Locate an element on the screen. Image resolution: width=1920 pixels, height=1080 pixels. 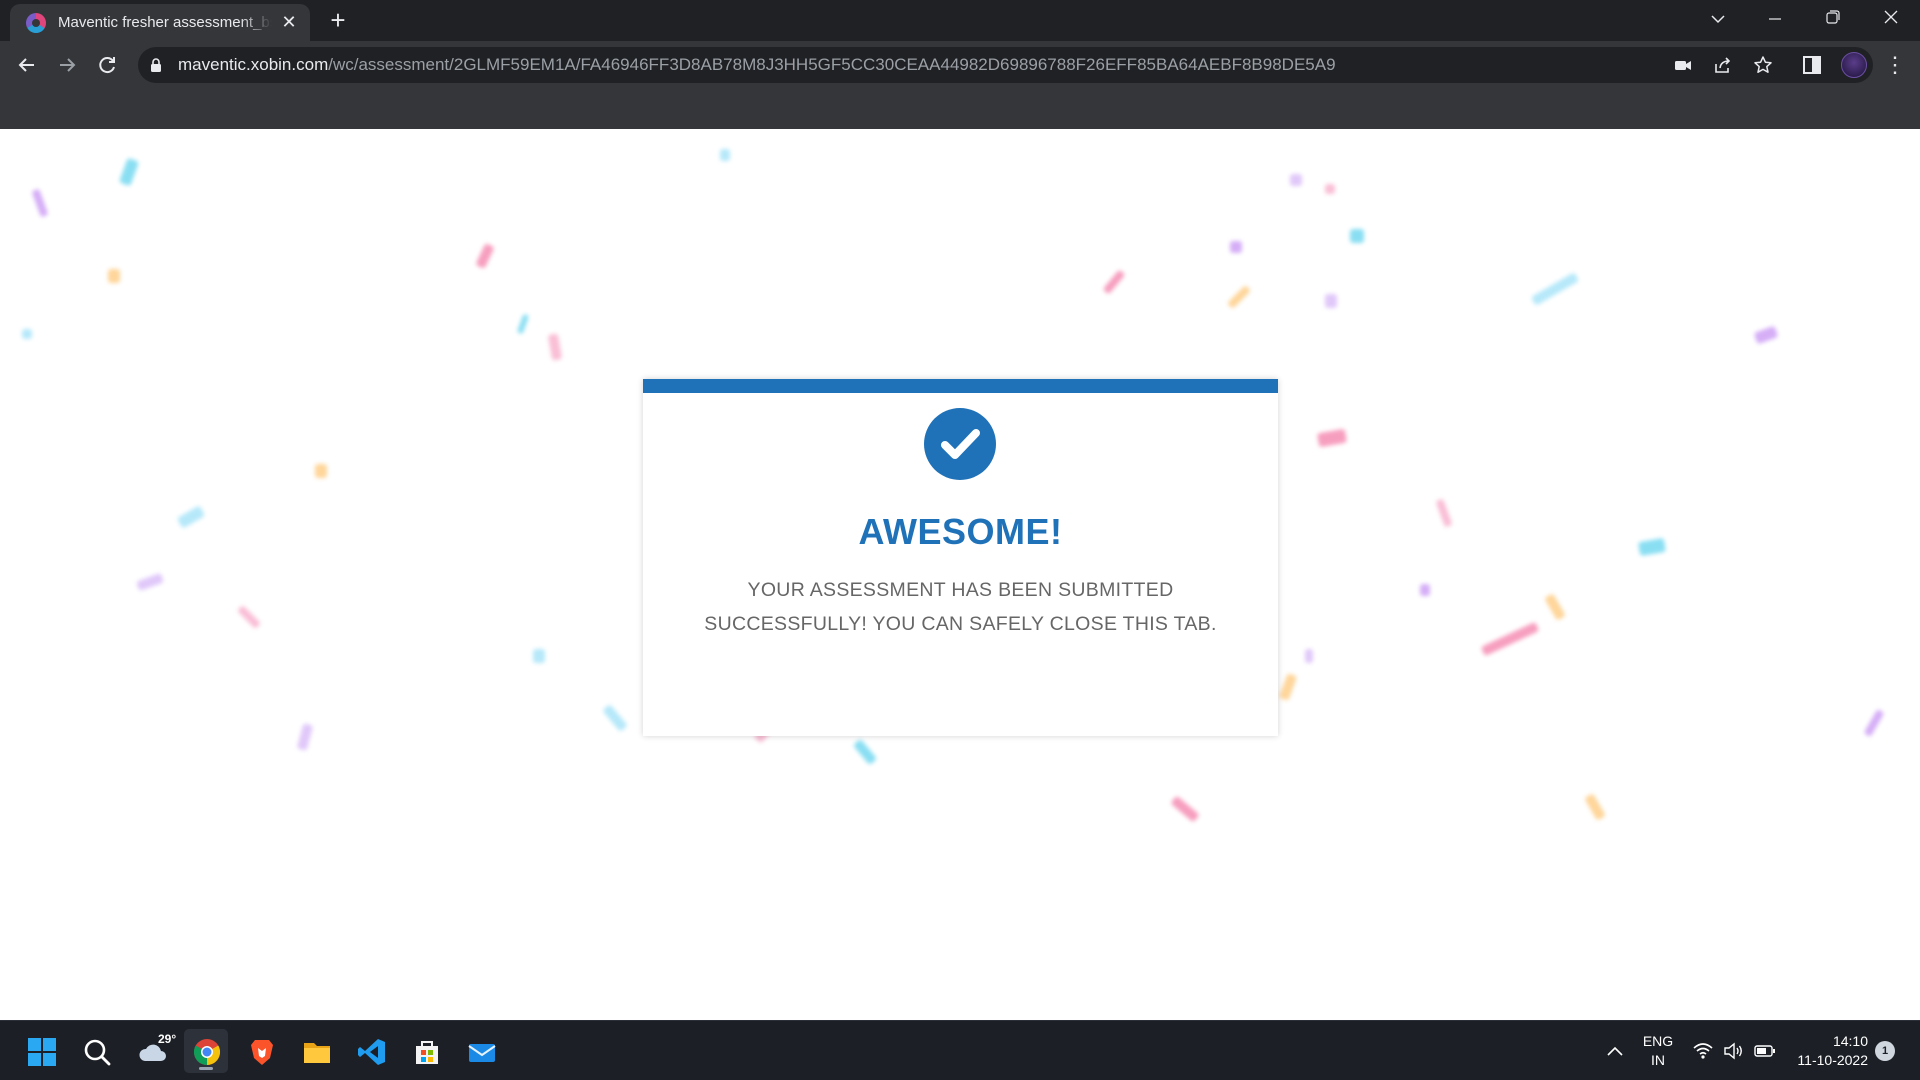
more-menu-icon: ⋮ is located at coordinates (1895, 65).